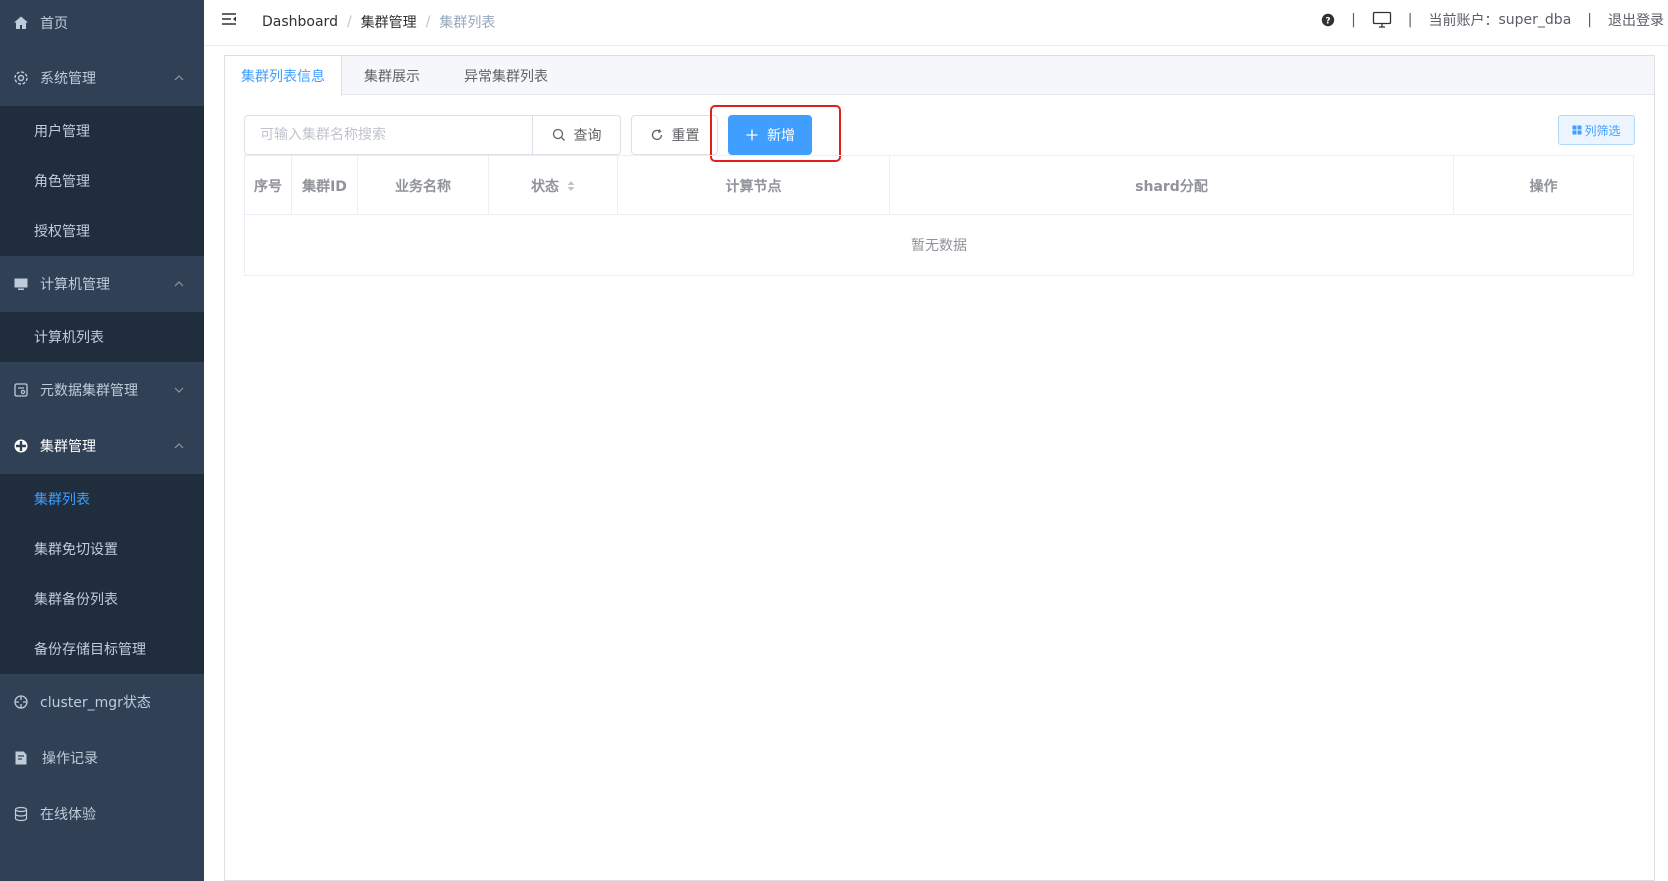  I want to click on sidebar-item-label: 元数据集群管理, so click(89, 391).